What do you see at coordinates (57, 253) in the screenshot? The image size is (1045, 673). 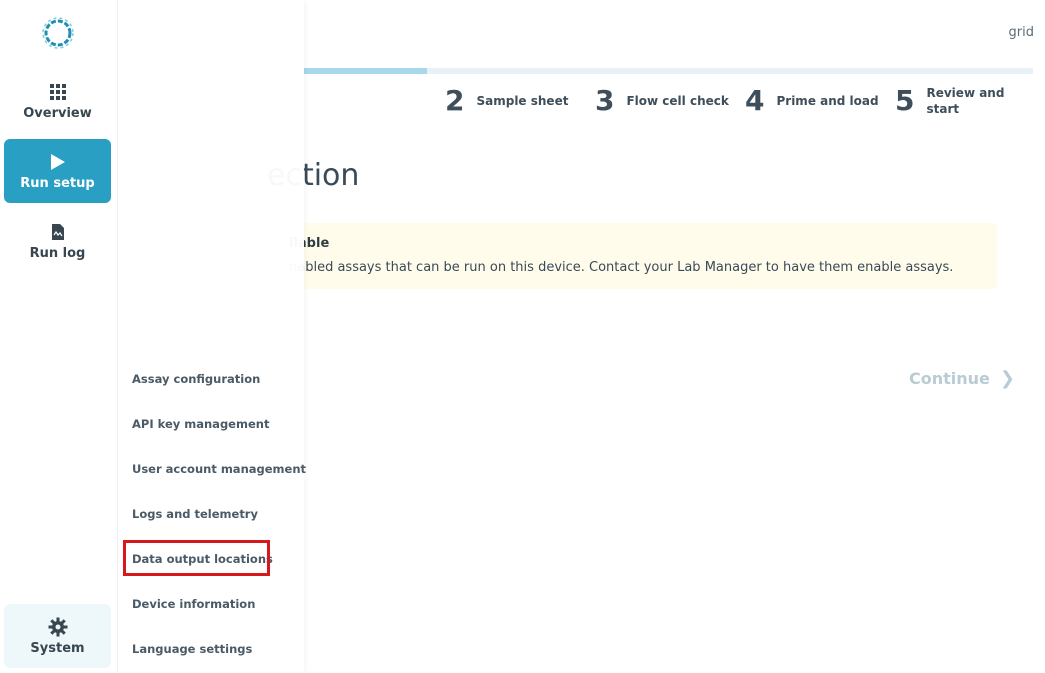 I see `sidebar-item-label: Run log` at bounding box center [57, 253].